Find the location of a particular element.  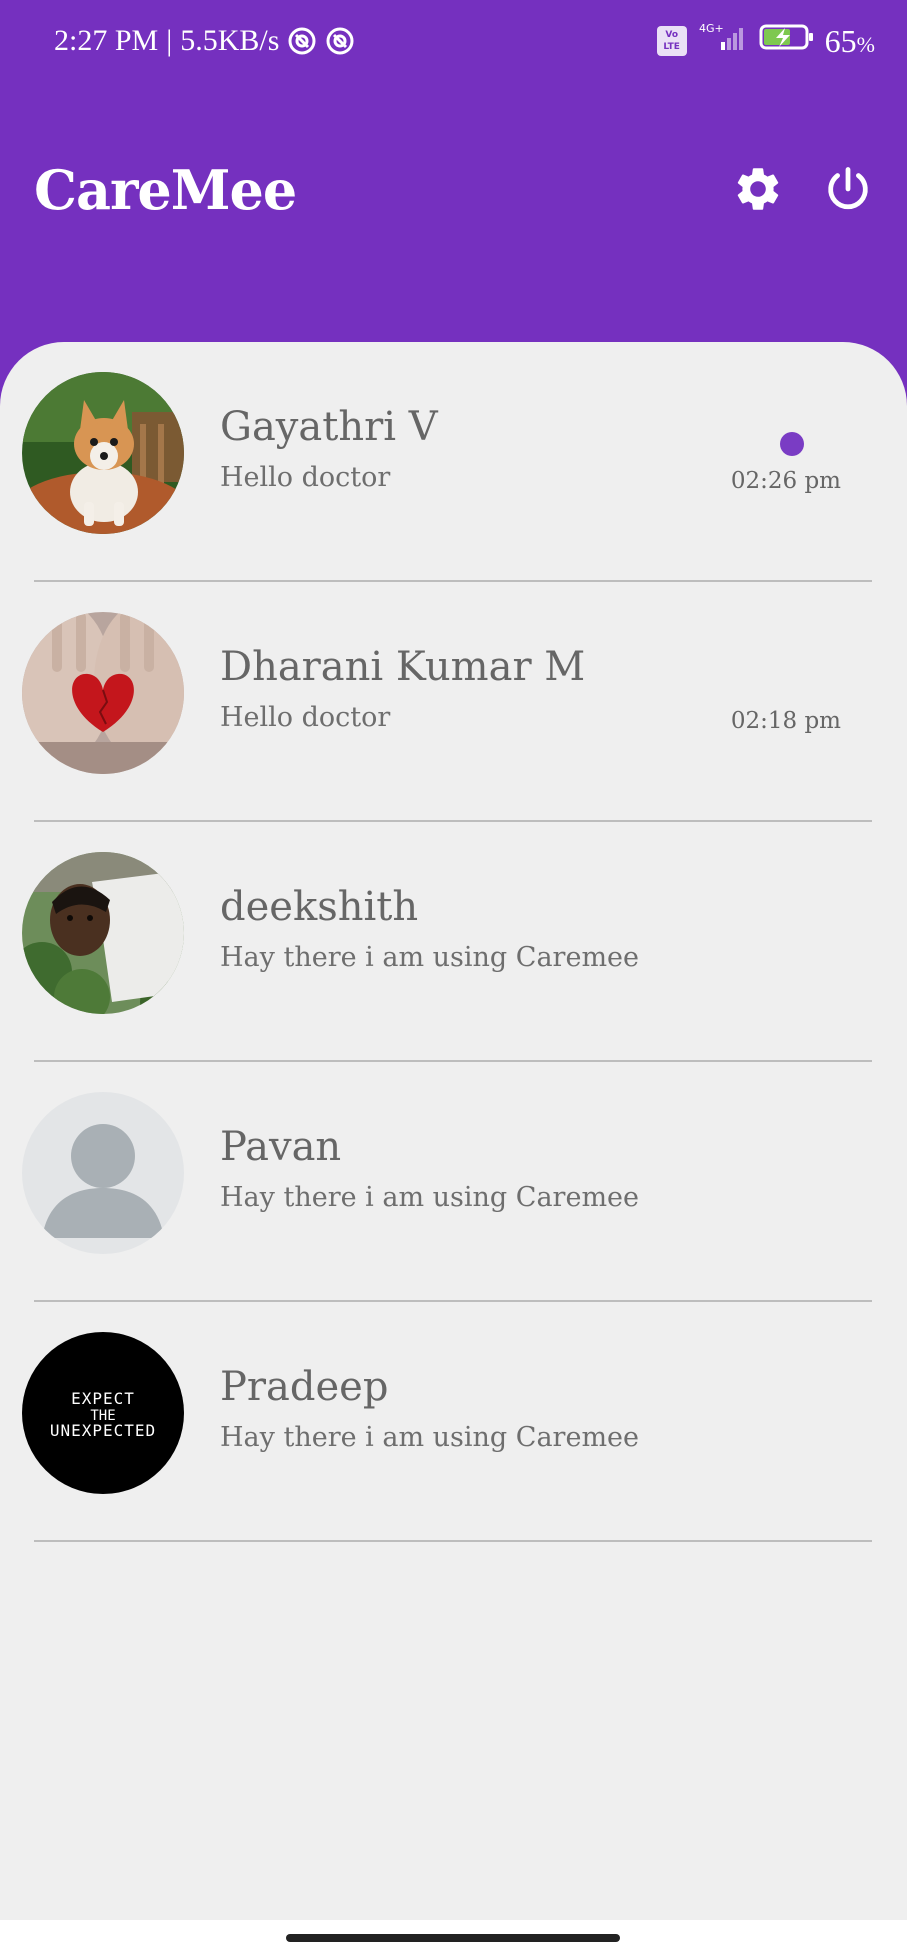

chat-time: 02:26 pm is located at coordinates (785, 481).